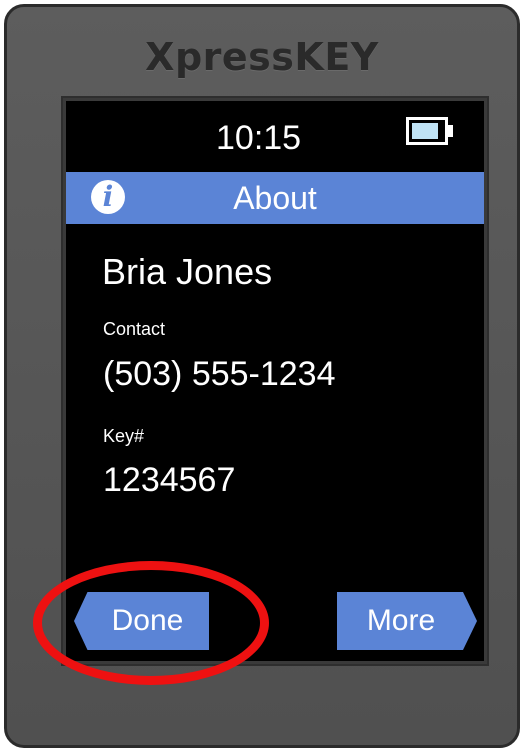  Describe the element at coordinates (407, 621) in the screenshot. I see `more-button: More` at that location.